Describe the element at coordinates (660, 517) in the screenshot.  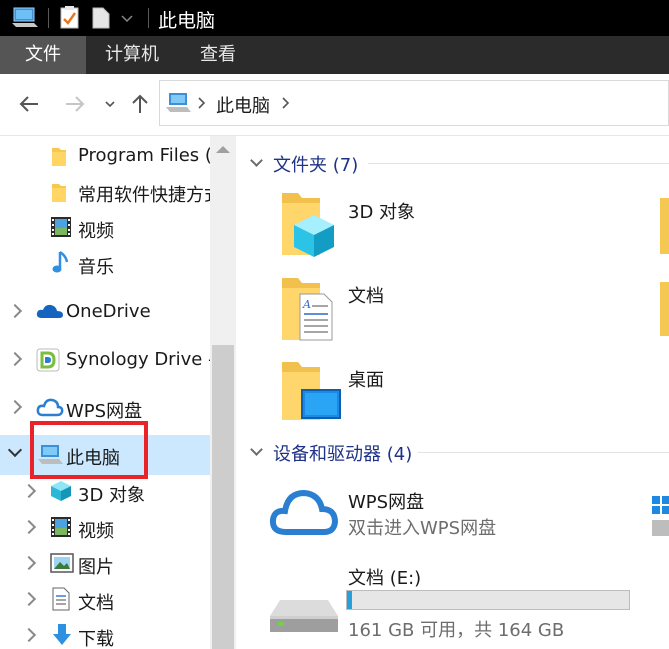
I see `windows-drive-icon` at that location.